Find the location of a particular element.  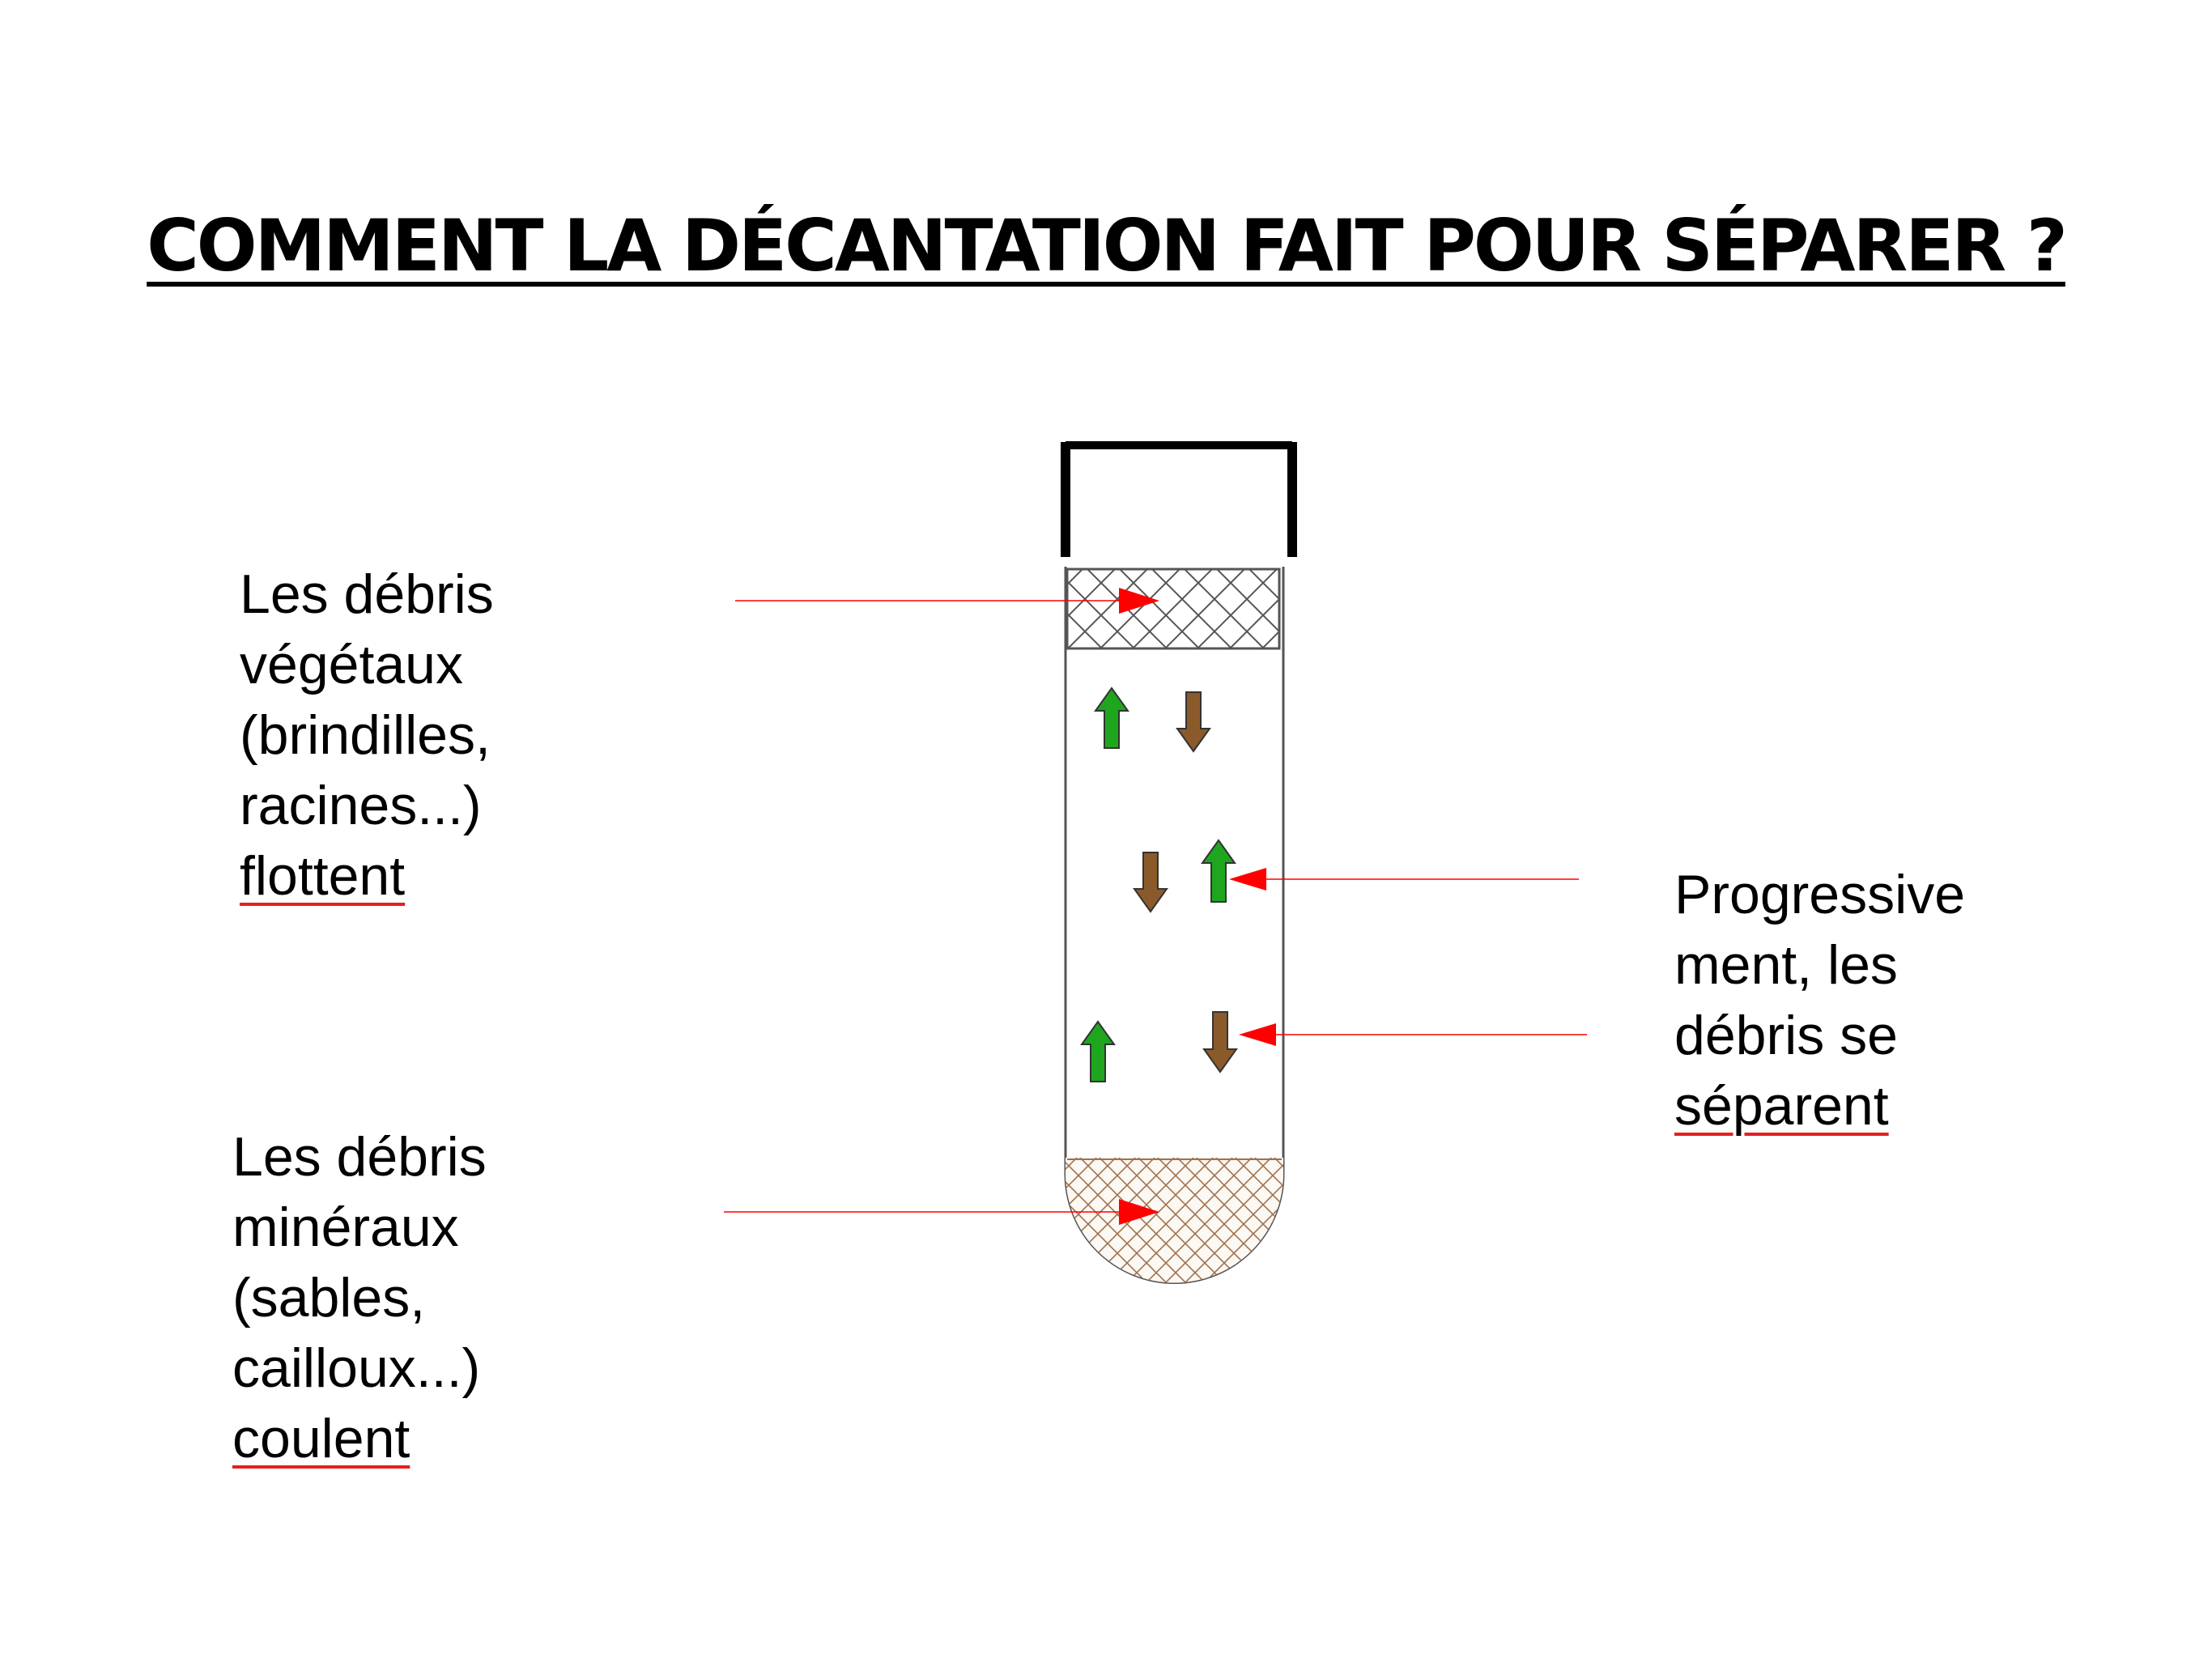

pointer-progressive-lower is located at coordinates (1413, 1034).